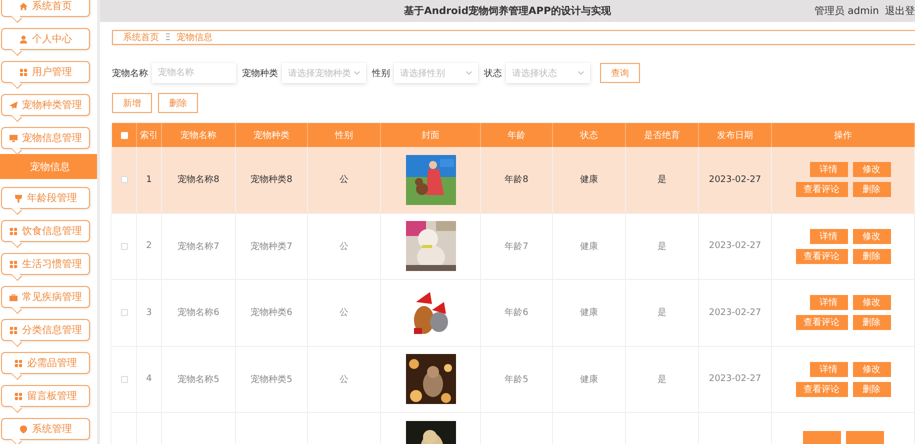 Image resolution: width=915 pixels, height=444 pixels. Describe the element at coordinates (271, 313) in the screenshot. I see `table-cell-text: 宠物种类6` at that location.